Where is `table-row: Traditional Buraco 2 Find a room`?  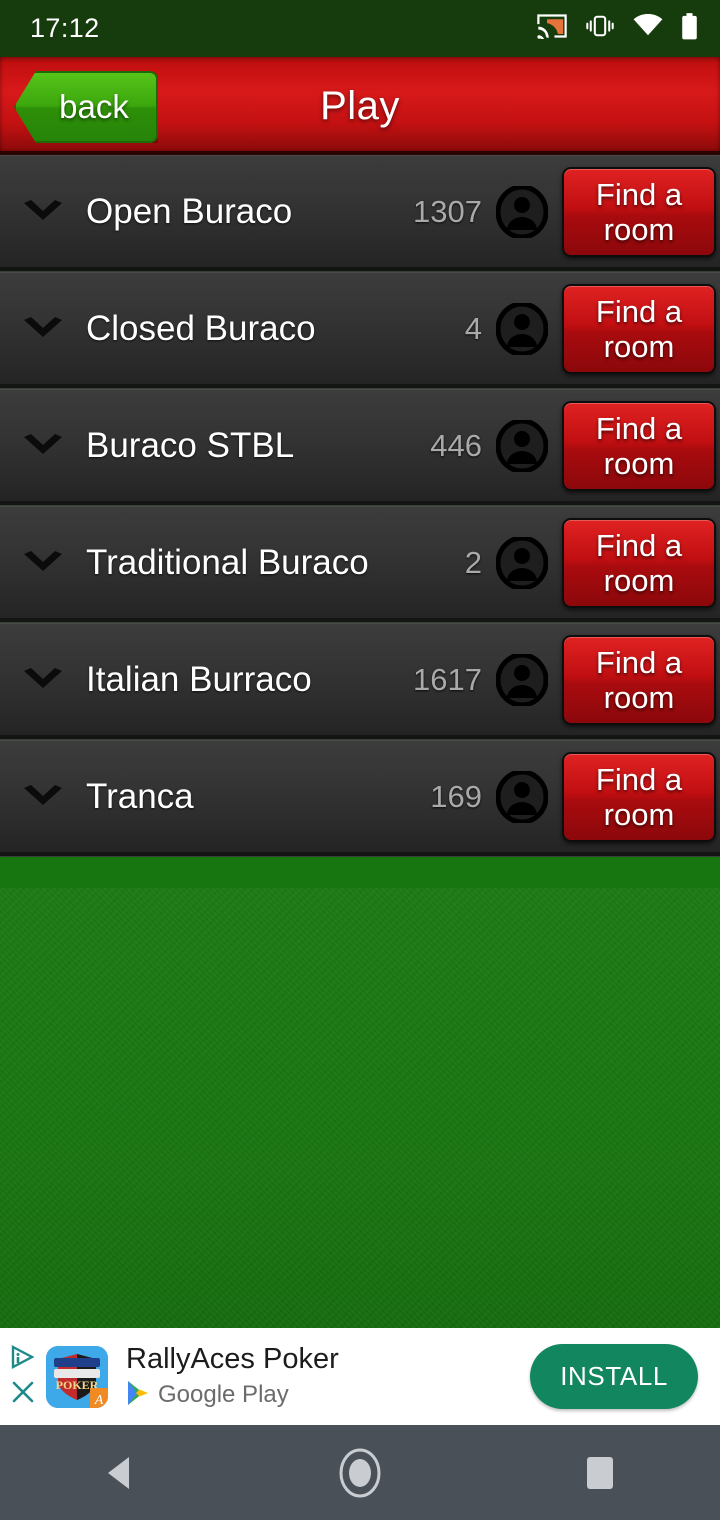 table-row: Traditional Buraco 2 Find a room is located at coordinates (360, 564).